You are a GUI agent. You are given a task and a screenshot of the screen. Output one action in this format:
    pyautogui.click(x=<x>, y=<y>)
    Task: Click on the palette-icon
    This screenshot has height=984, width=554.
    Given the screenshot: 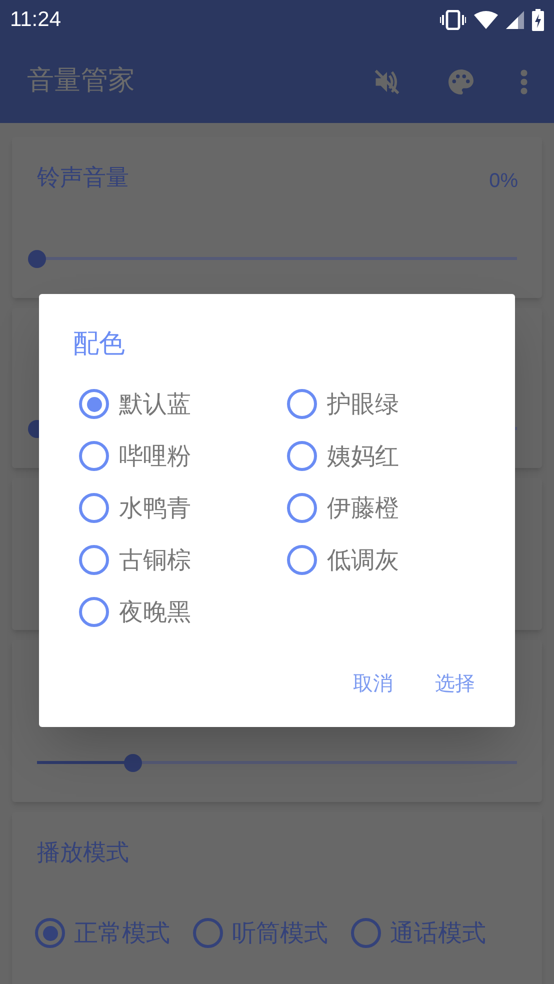 What is the action you would take?
    pyautogui.click(x=461, y=81)
    